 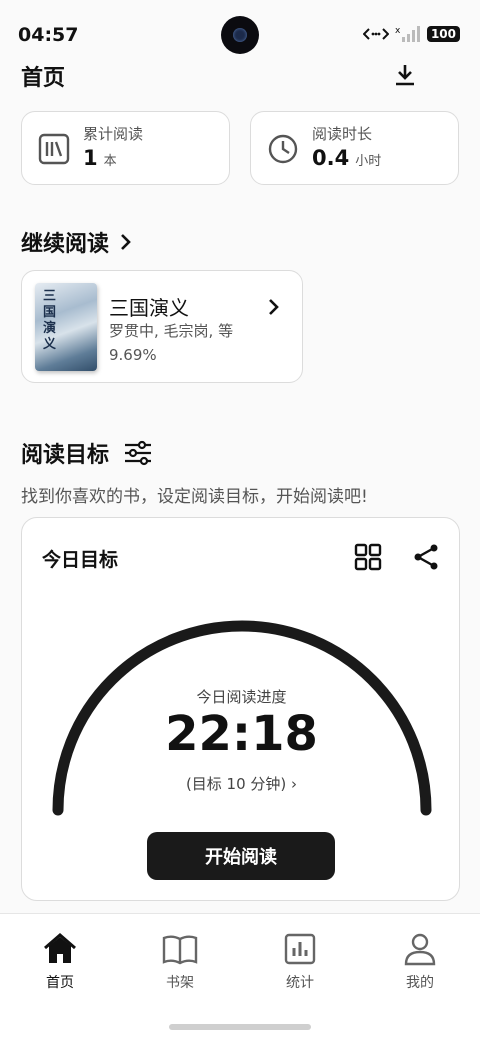 I want to click on settings-sliders-icon, so click(x=138, y=453).